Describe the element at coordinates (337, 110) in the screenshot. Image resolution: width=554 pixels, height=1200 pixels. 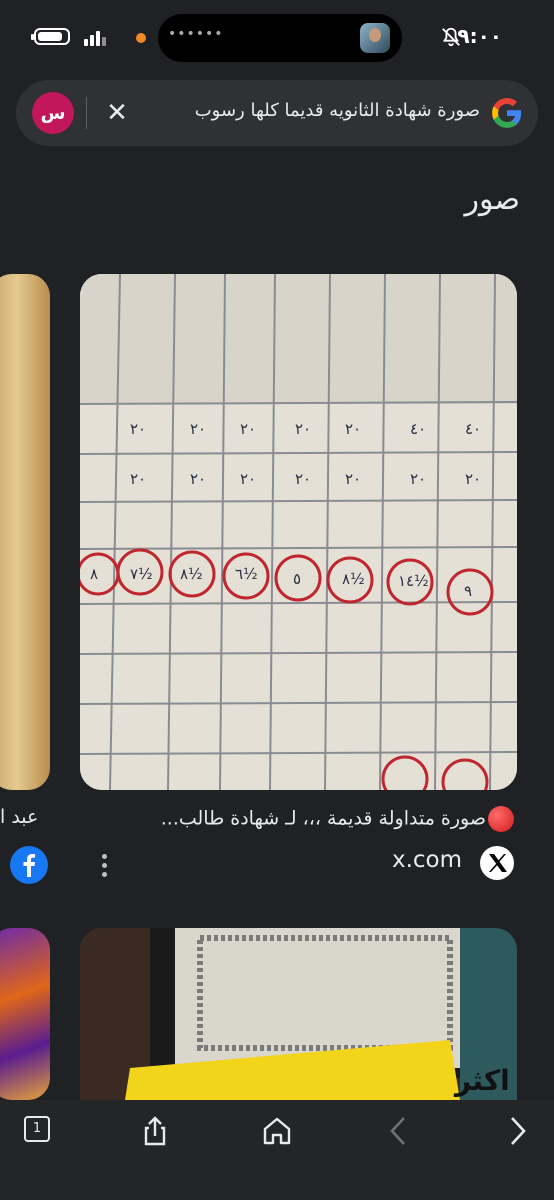
I see `search-query: صورة شهادة الثانويه قديما كلها رسوب` at that location.